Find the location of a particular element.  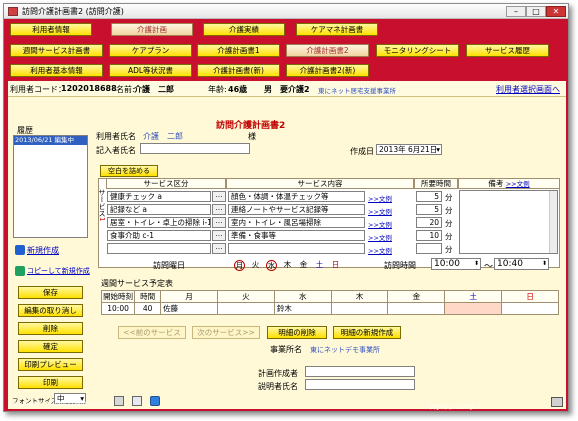

day-toggle: 火 is located at coordinates (255, 265).